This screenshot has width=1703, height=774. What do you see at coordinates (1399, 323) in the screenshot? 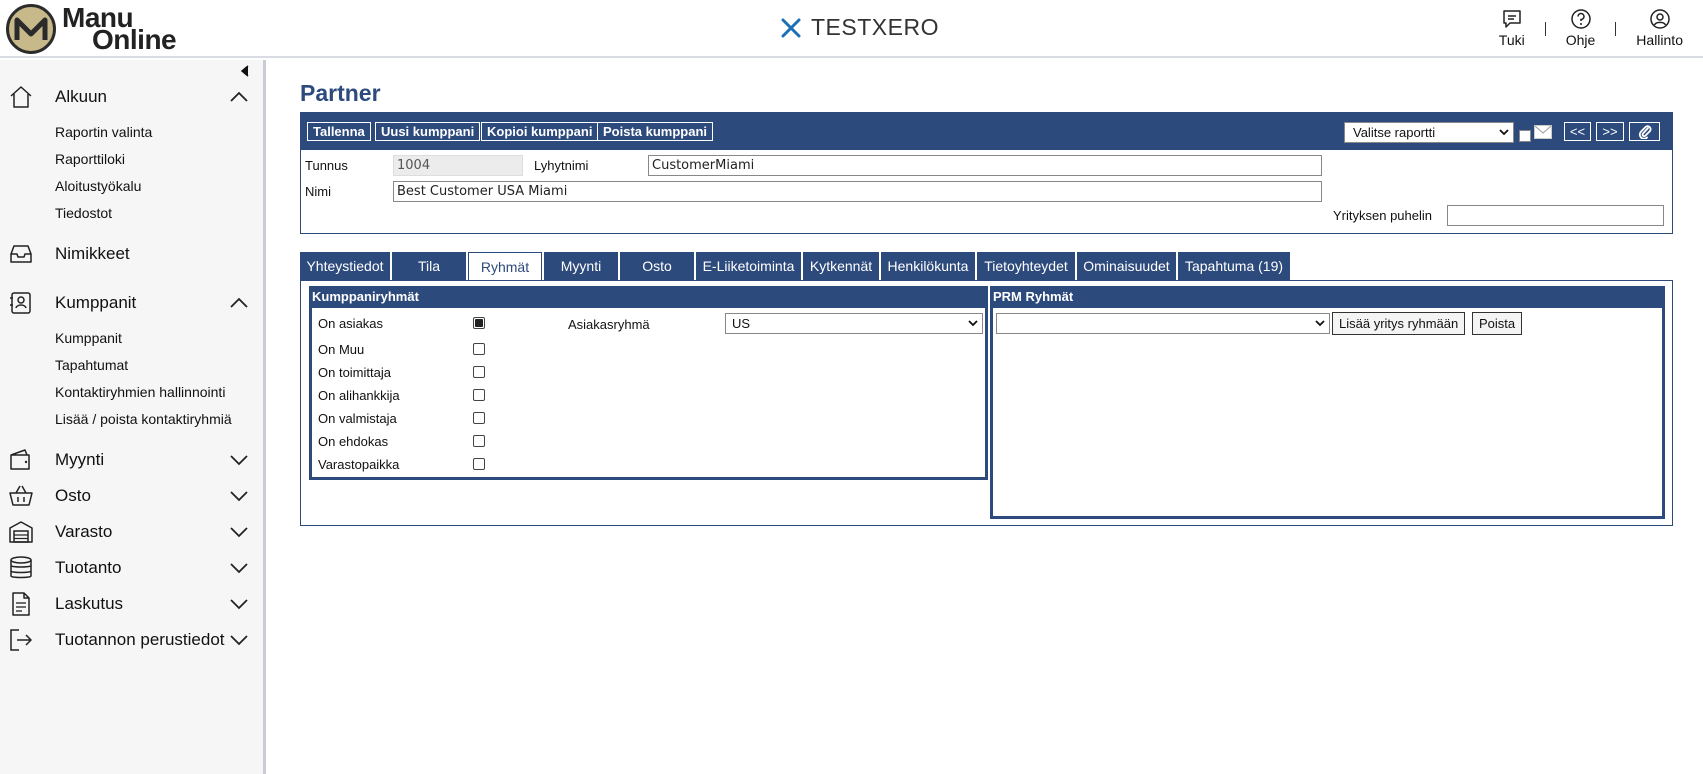
I see `add-company-to-group-button: Lisää yritys ryhmään` at bounding box center [1399, 323].